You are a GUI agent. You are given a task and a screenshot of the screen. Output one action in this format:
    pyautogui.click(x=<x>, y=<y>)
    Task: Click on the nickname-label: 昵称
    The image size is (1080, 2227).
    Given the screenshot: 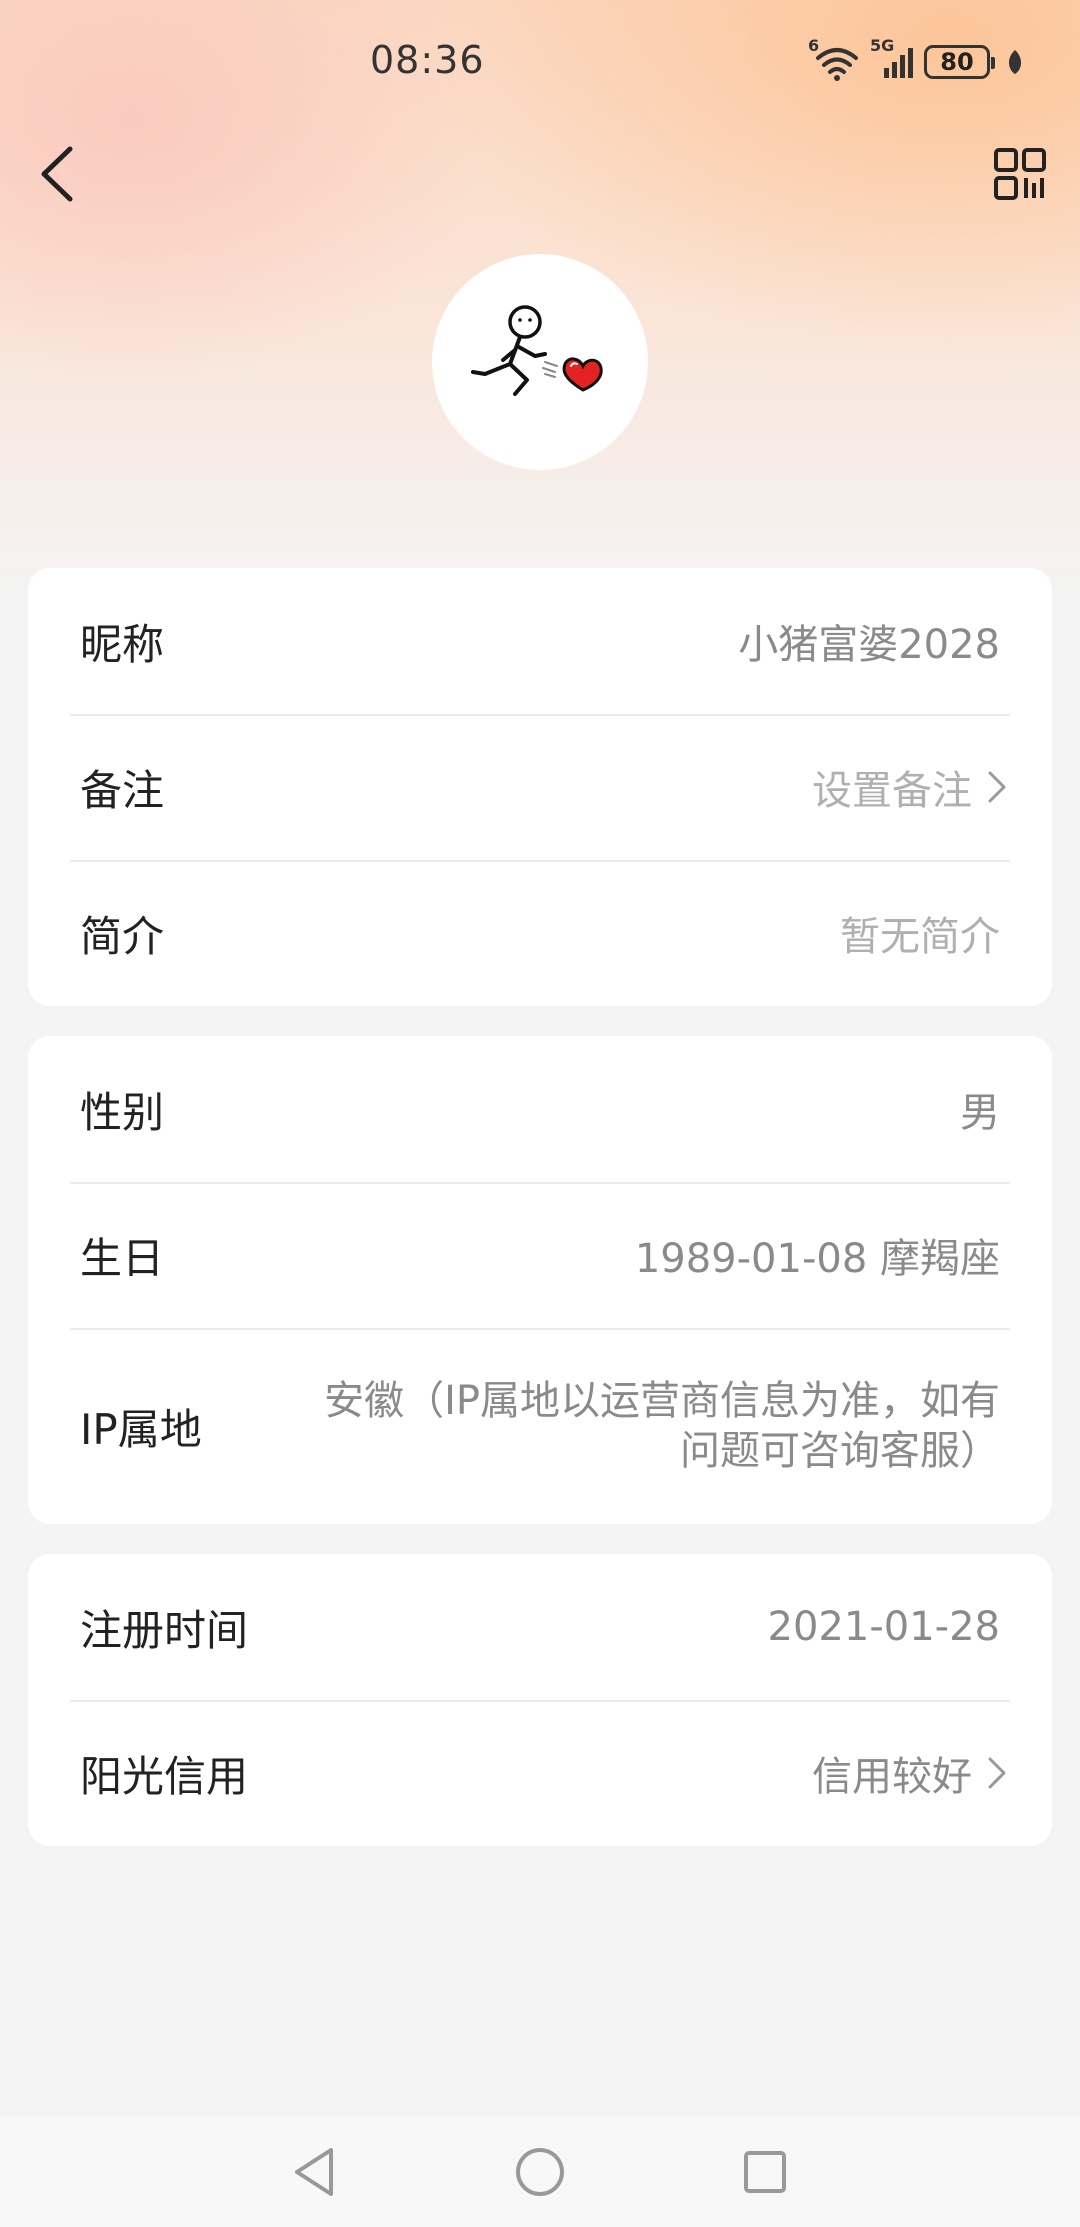 What is the action you would take?
    pyautogui.click(x=122, y=644)
    